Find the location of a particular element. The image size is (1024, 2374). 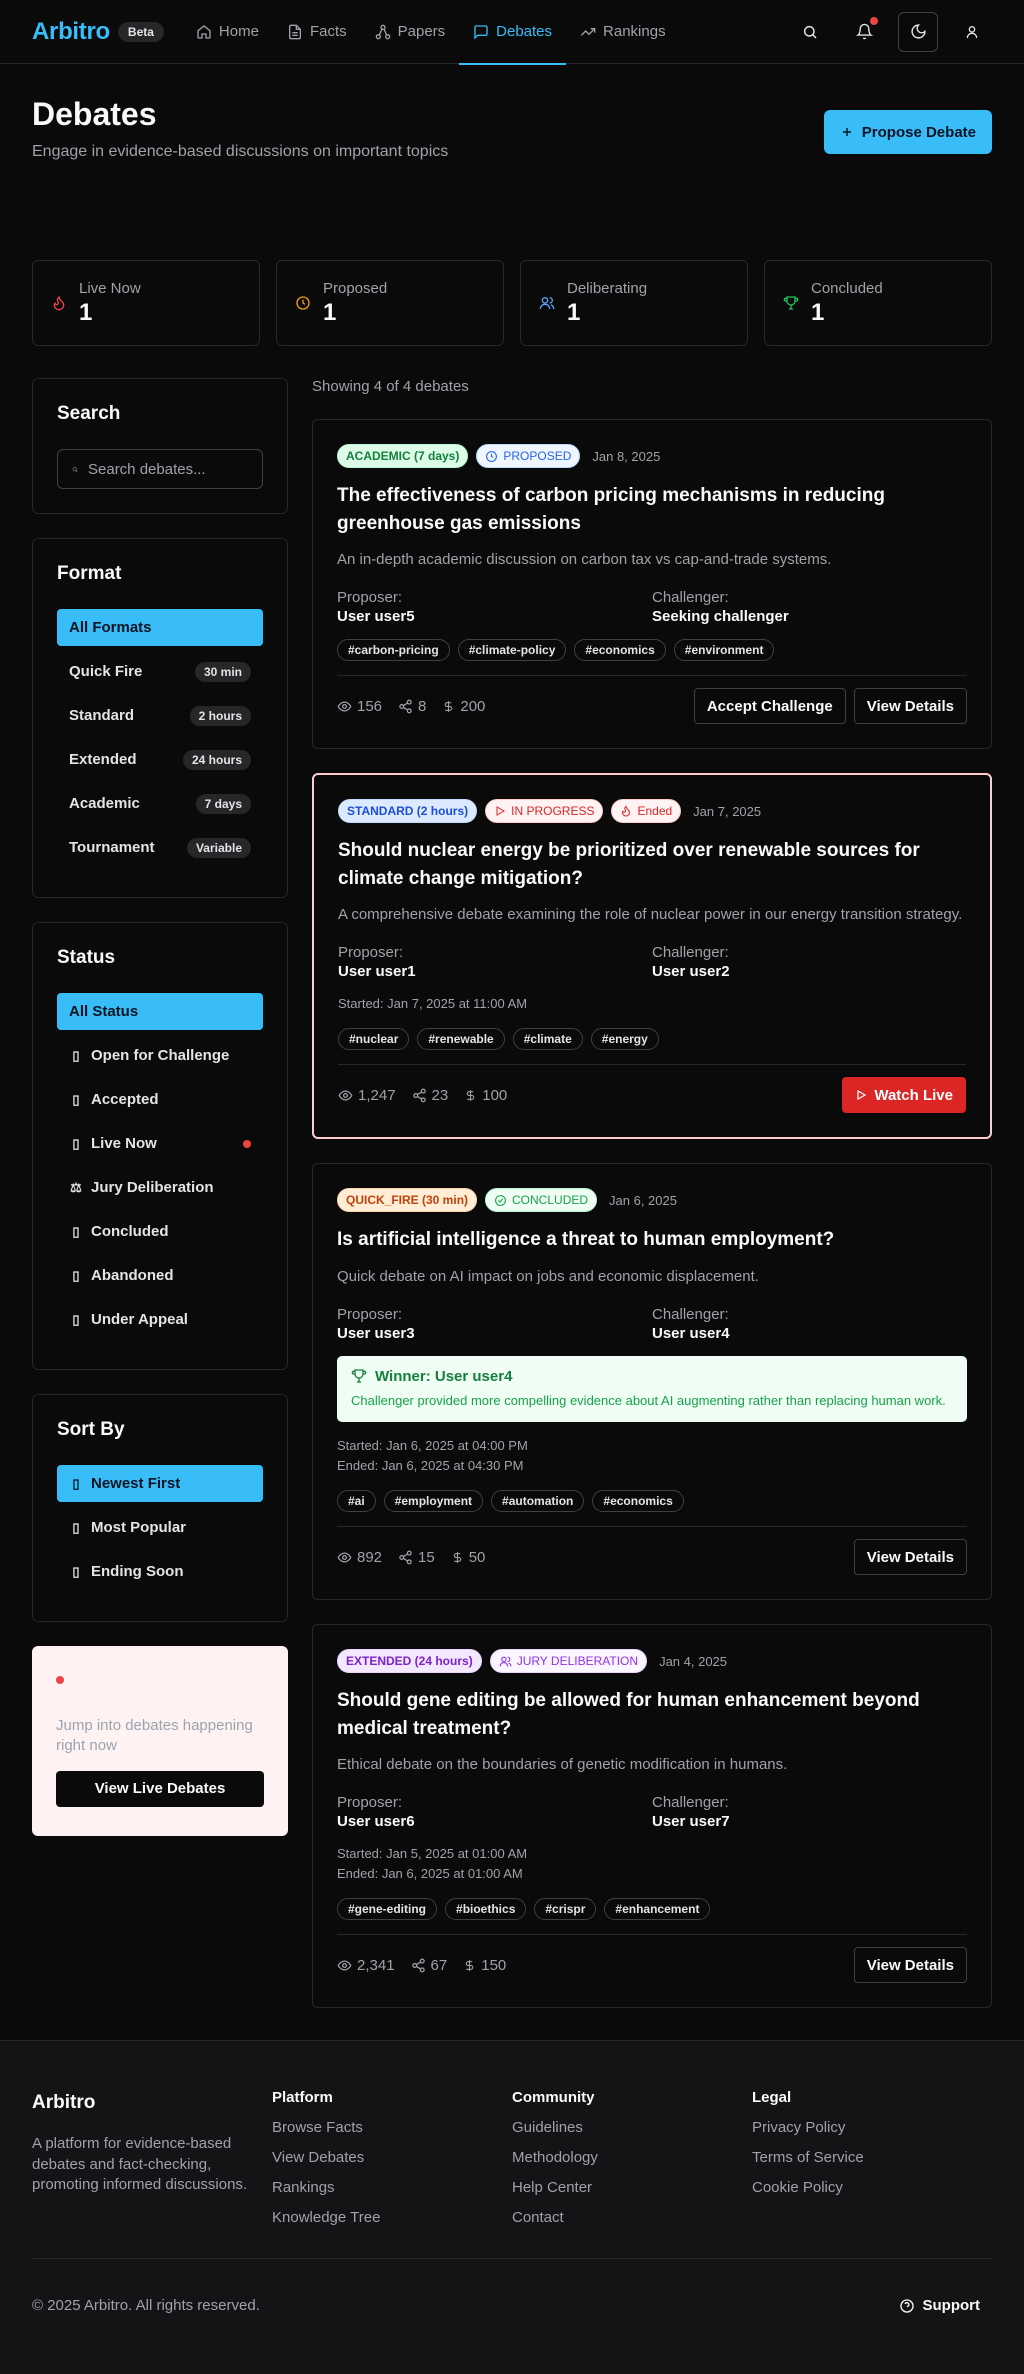

tag: #climate is located at coordinates (547, 1039).